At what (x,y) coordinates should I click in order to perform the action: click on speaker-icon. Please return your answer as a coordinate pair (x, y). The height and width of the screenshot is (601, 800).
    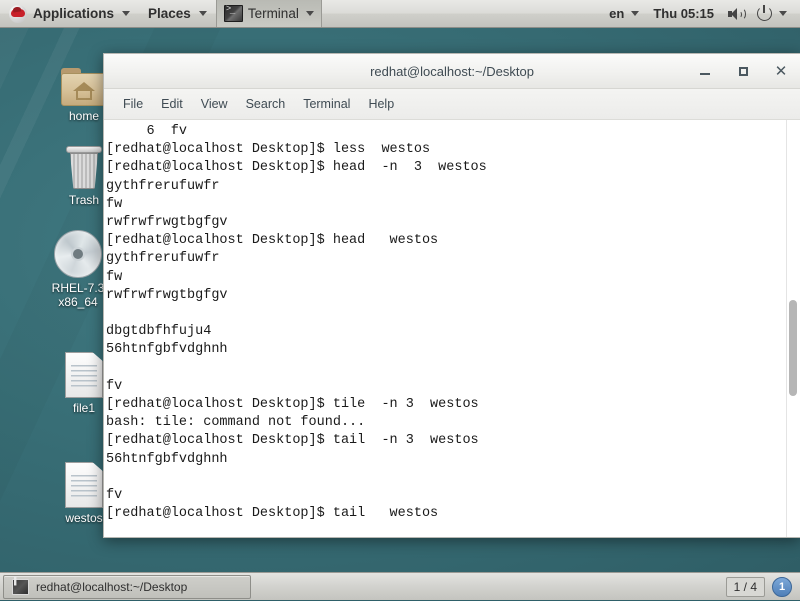
    Looking at the image, I should click on (737, 14).